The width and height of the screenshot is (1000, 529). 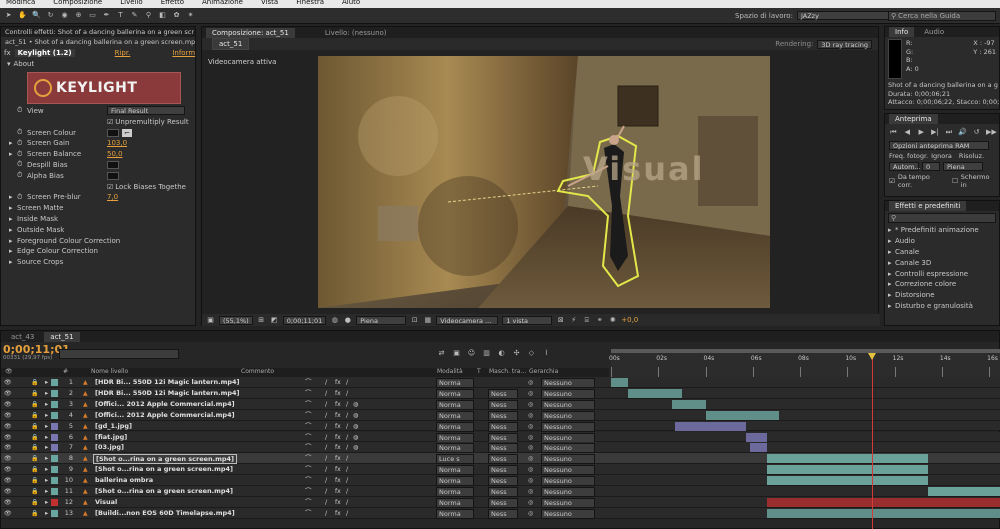 What do you see at coordinates (455, 481) in the screenshot?
I see `mode-select: Norma` at bounding box center [455, 481].